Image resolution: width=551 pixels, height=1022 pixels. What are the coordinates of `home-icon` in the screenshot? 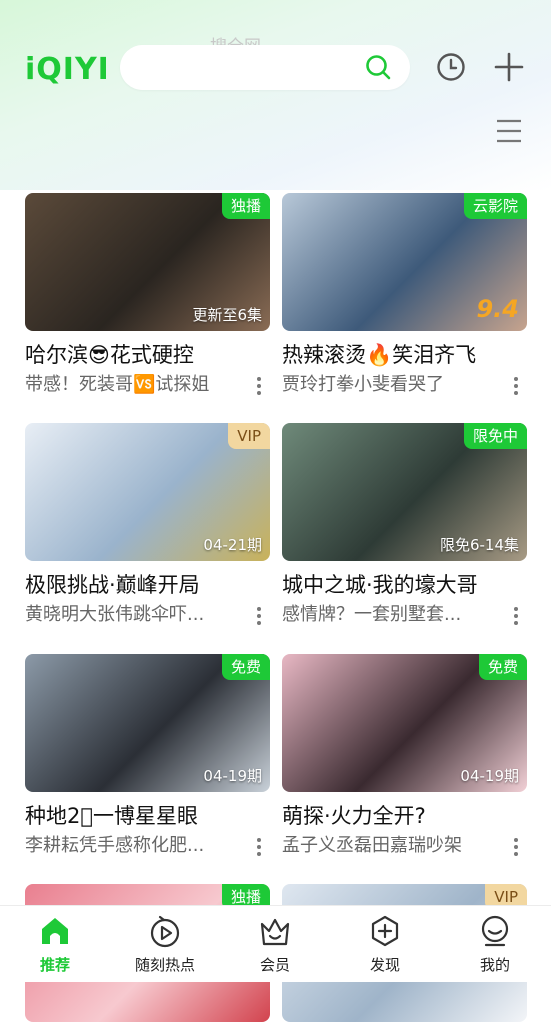 It's located at (55, 931).